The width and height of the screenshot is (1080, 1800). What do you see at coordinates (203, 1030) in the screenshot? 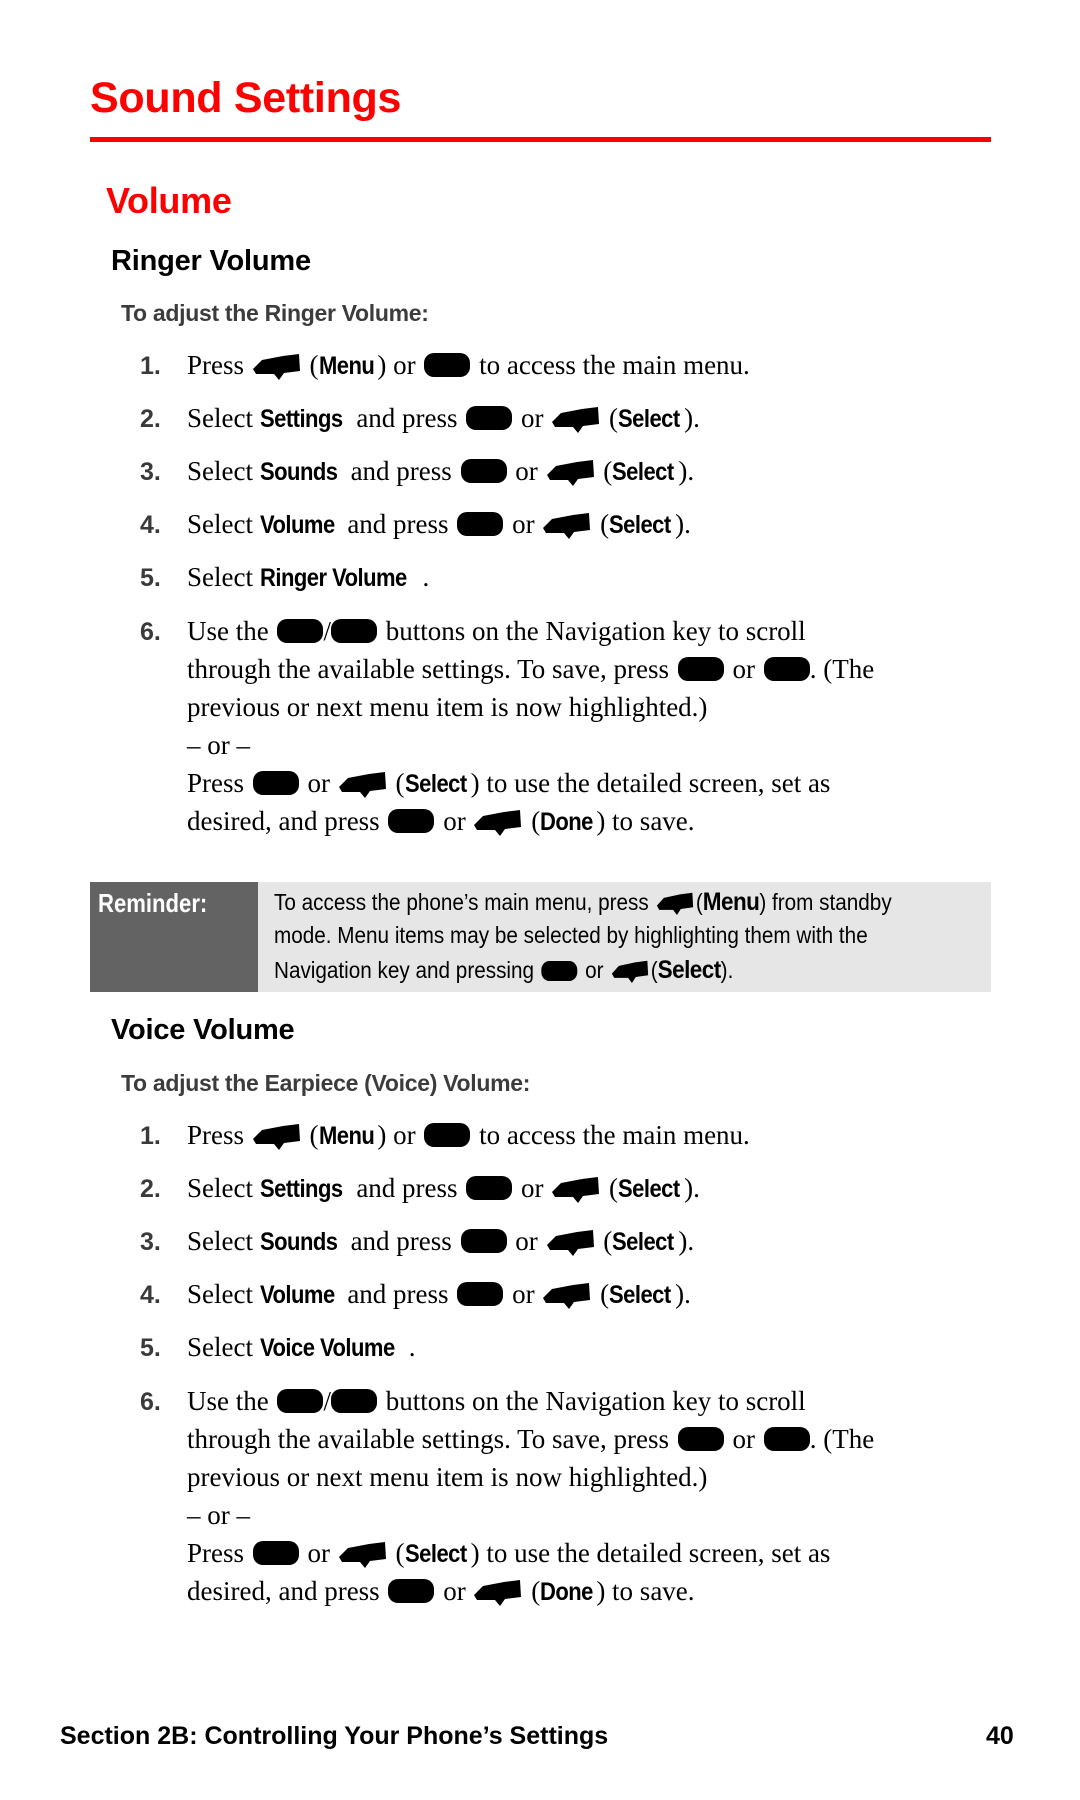
I see `voice-volume-heading: Voice Volume` at bounding box center [203, 1030].